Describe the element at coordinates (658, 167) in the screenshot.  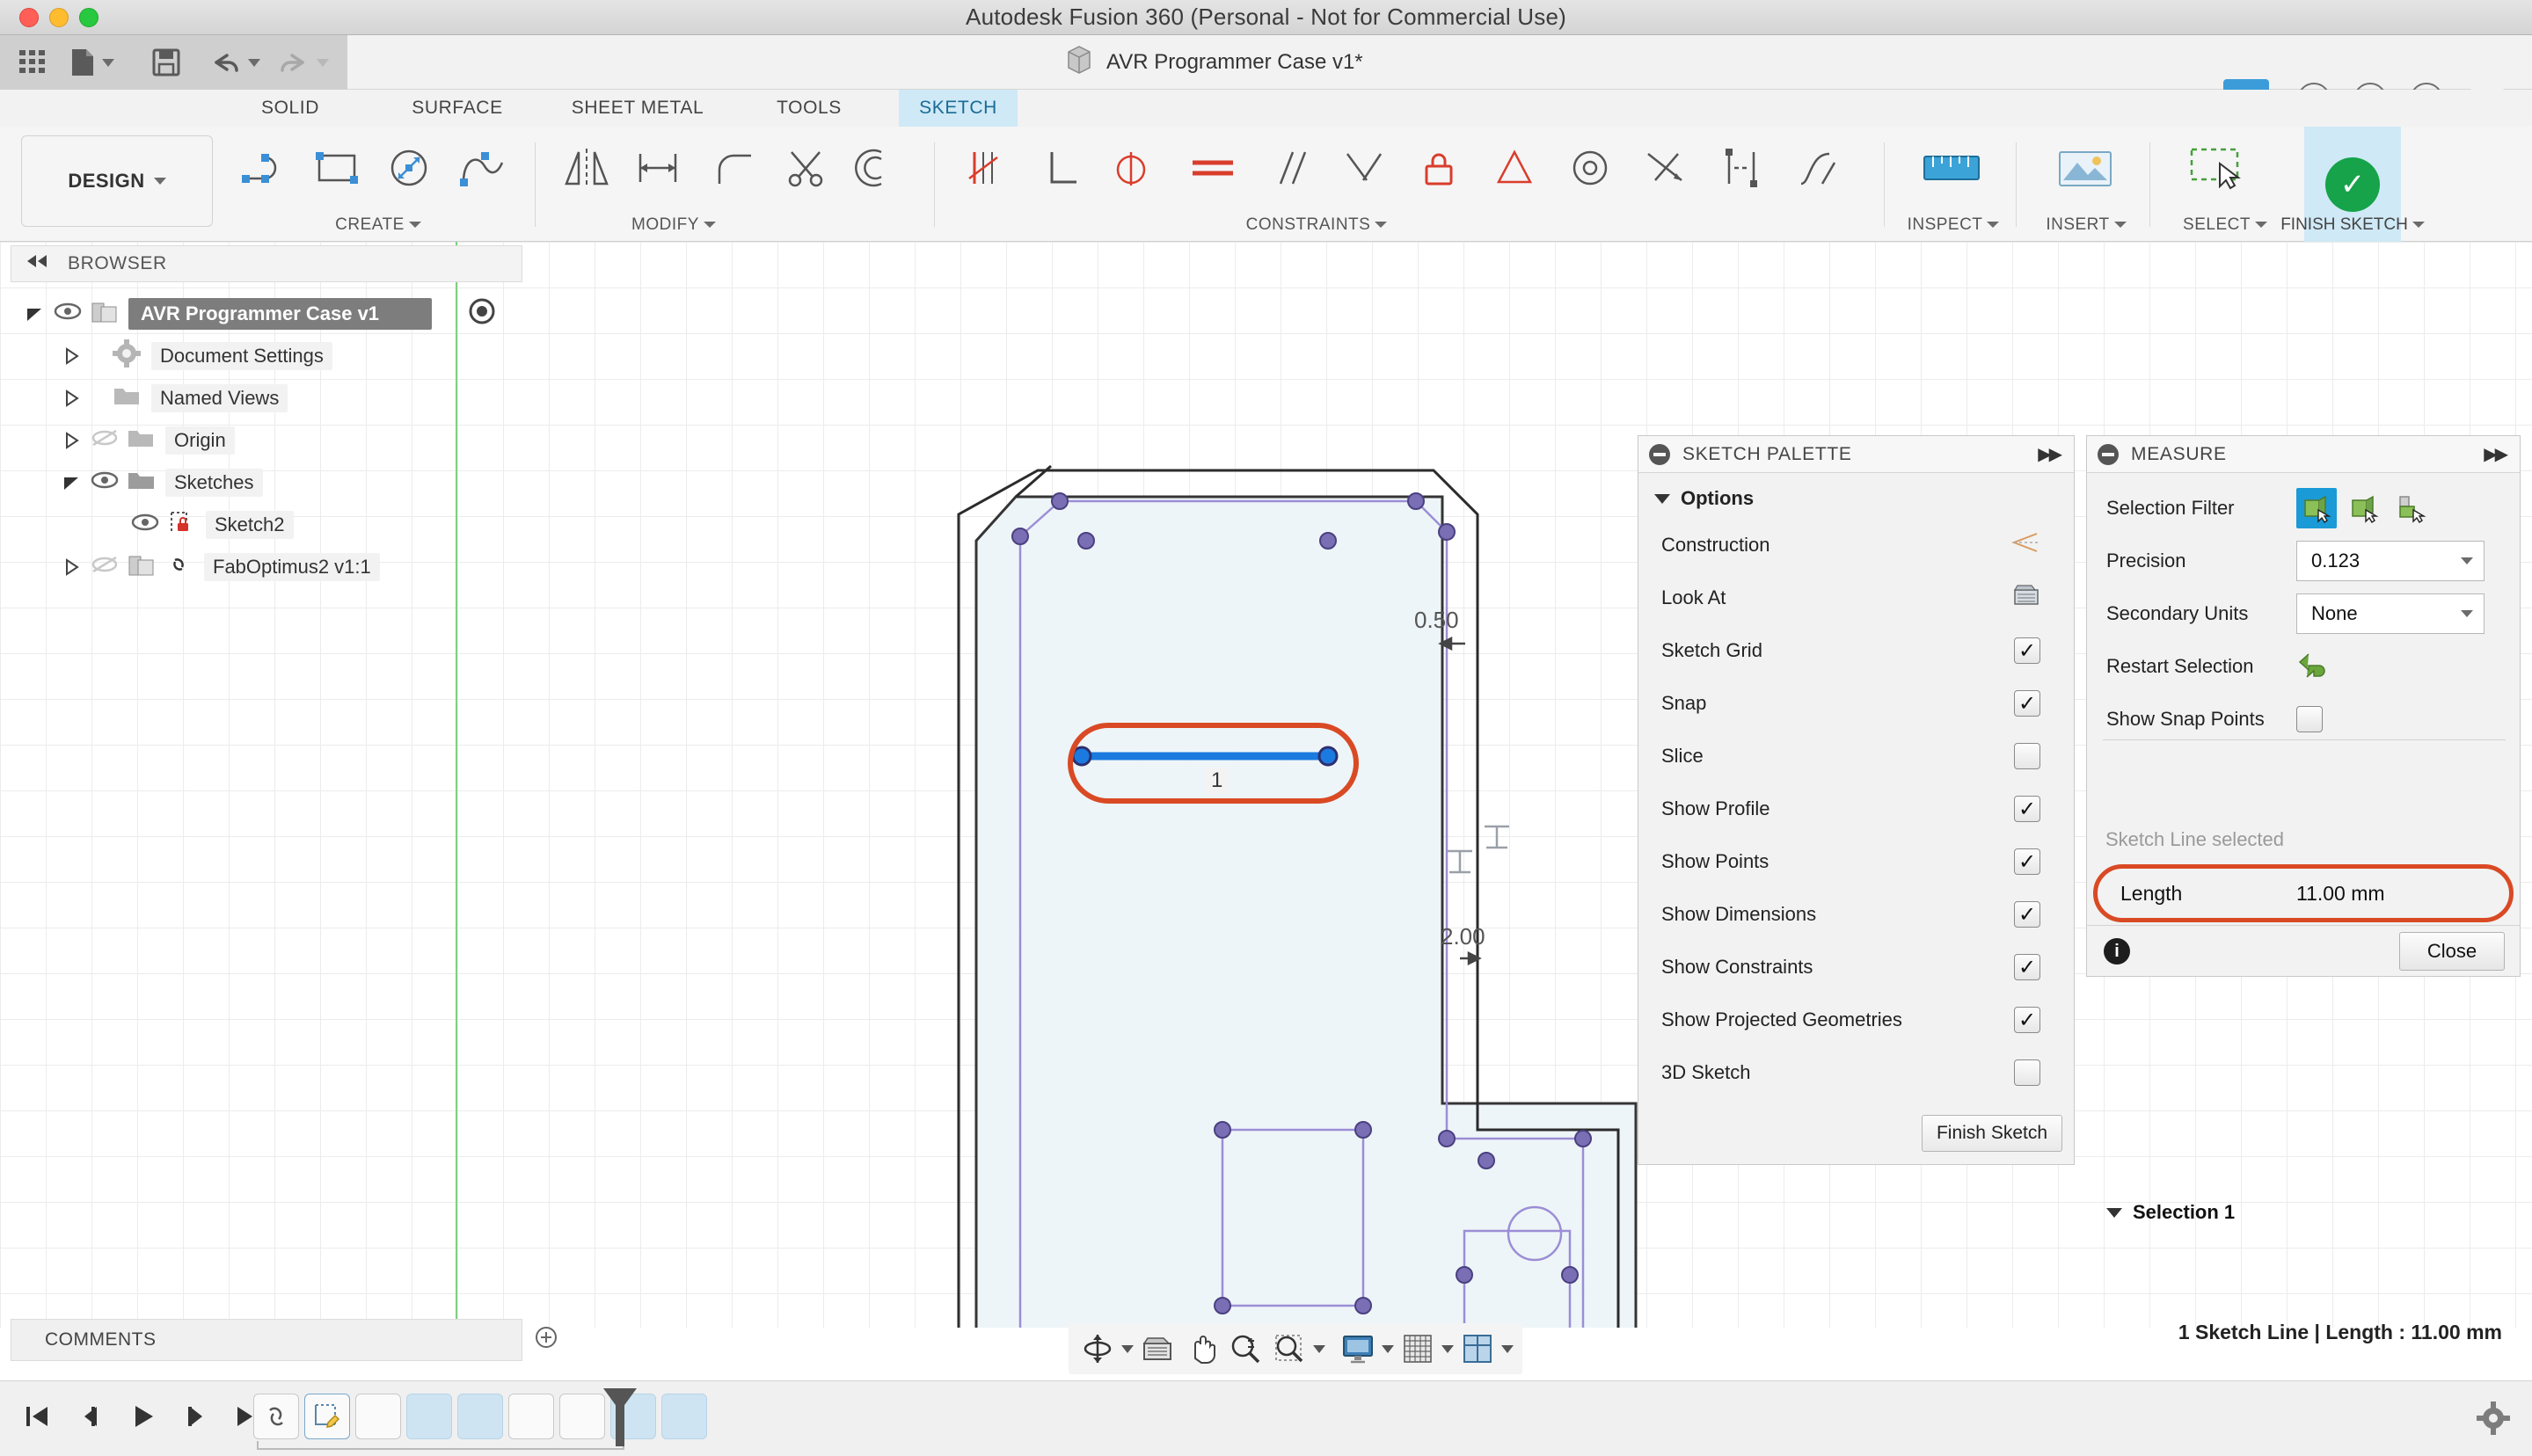
I see `rectangular-pattern-icon` at that location.